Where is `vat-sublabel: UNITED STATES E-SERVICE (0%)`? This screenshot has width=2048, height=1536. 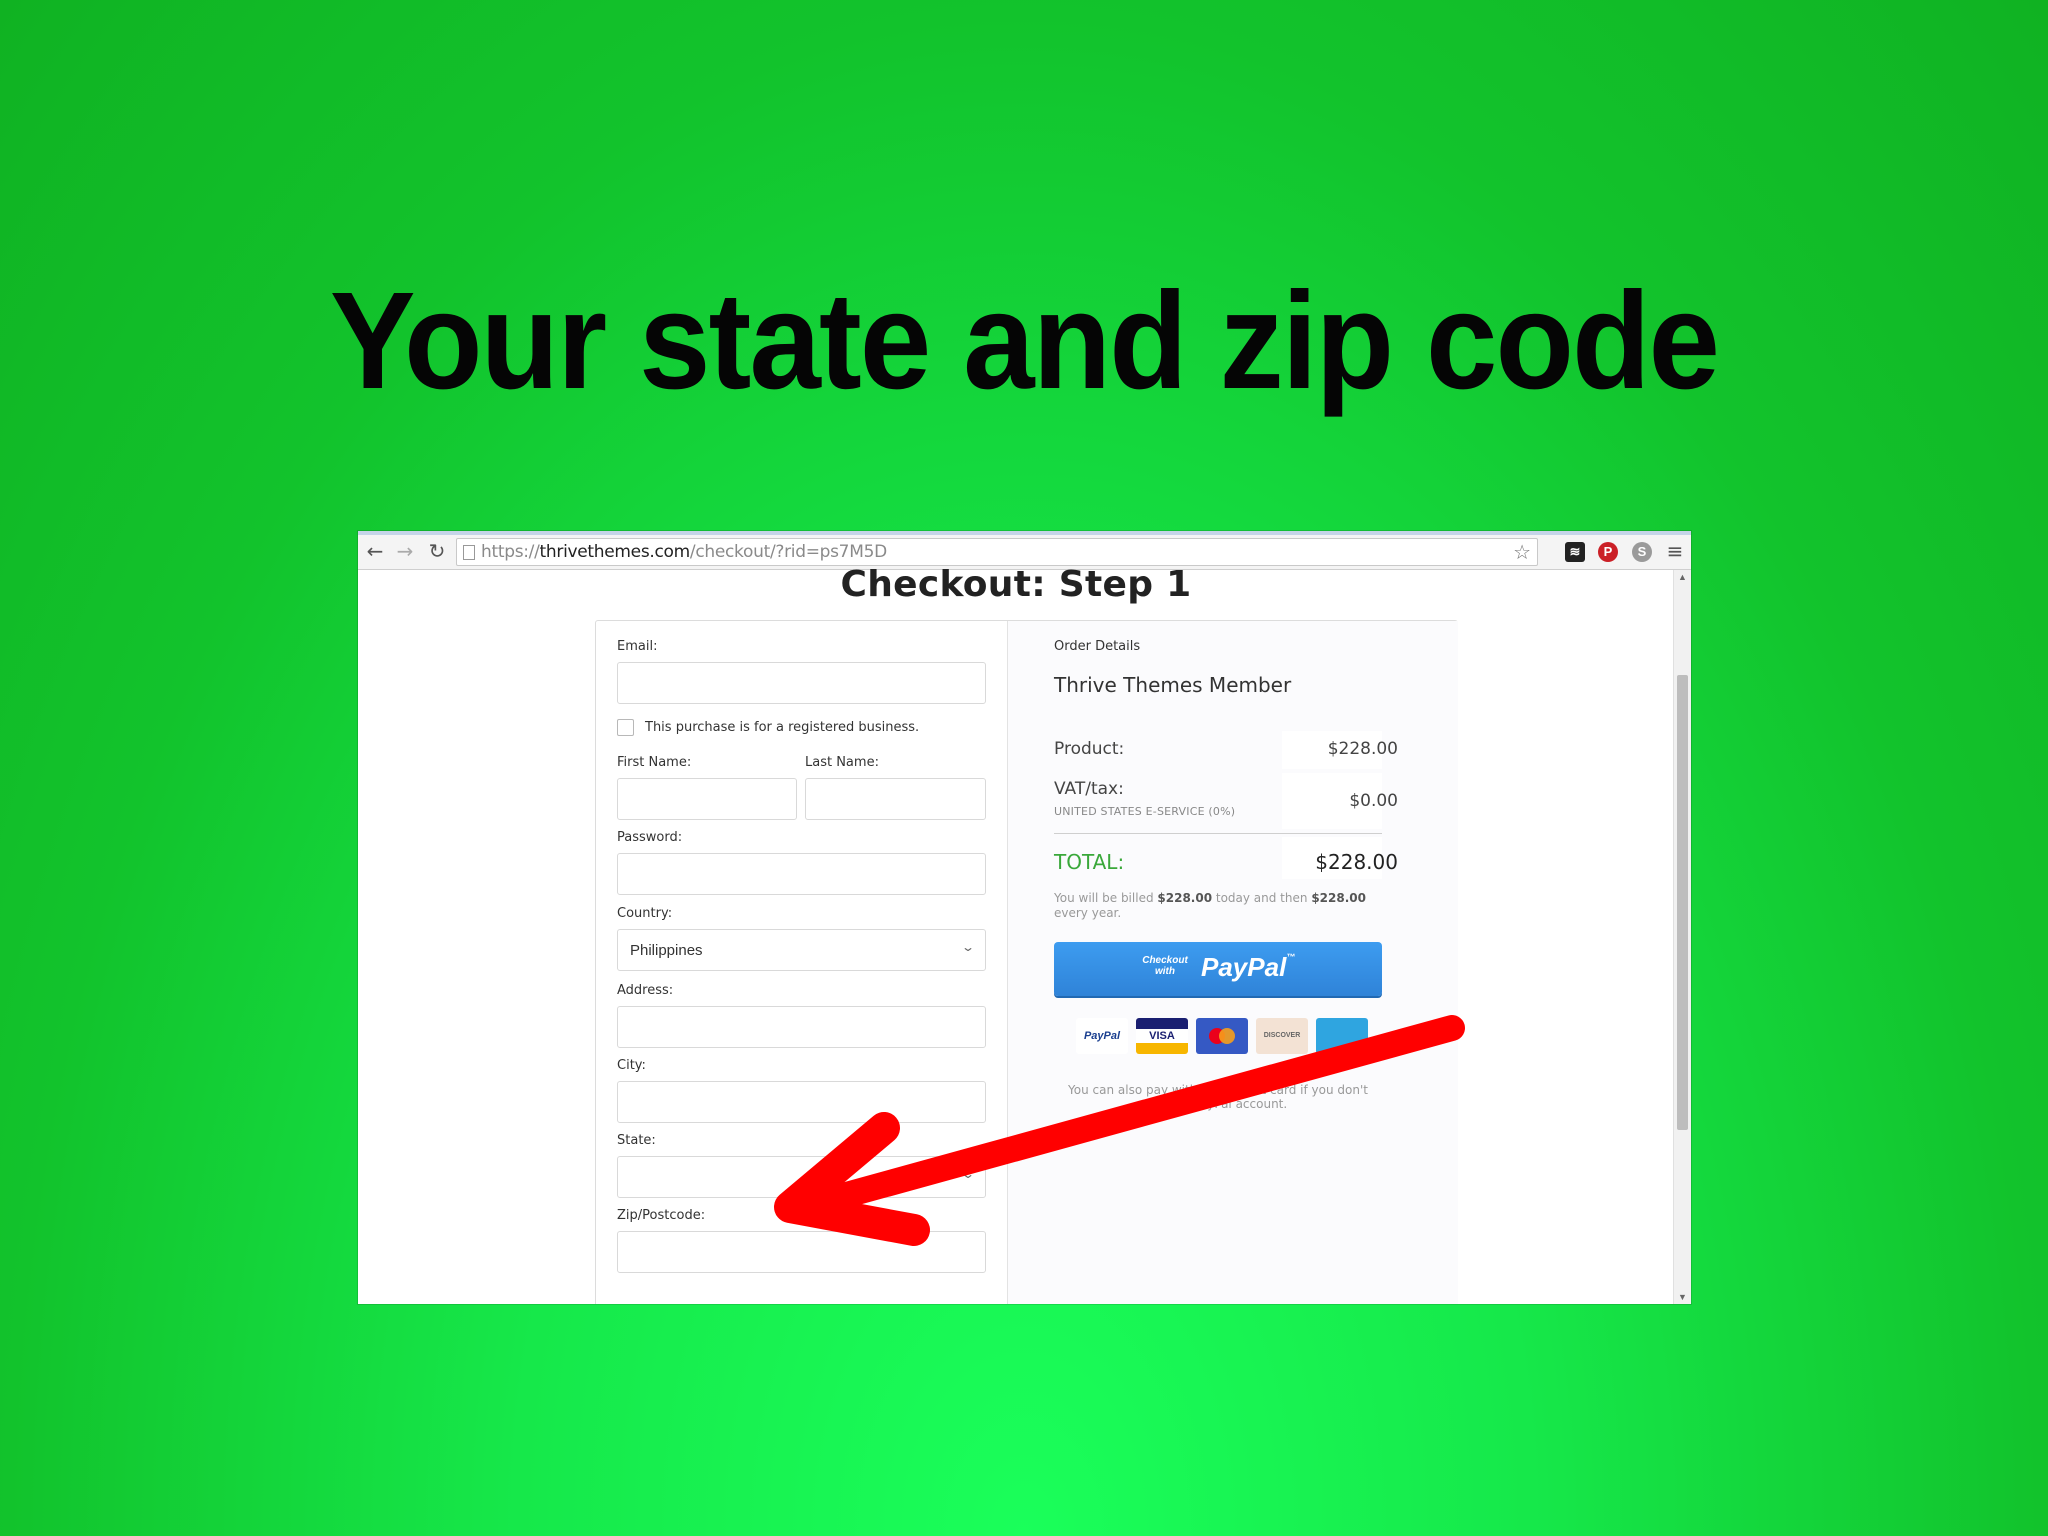
vat-sublabel: UNITED STATES E-SERVICE (0%) is located at coordinates (1145, 811).